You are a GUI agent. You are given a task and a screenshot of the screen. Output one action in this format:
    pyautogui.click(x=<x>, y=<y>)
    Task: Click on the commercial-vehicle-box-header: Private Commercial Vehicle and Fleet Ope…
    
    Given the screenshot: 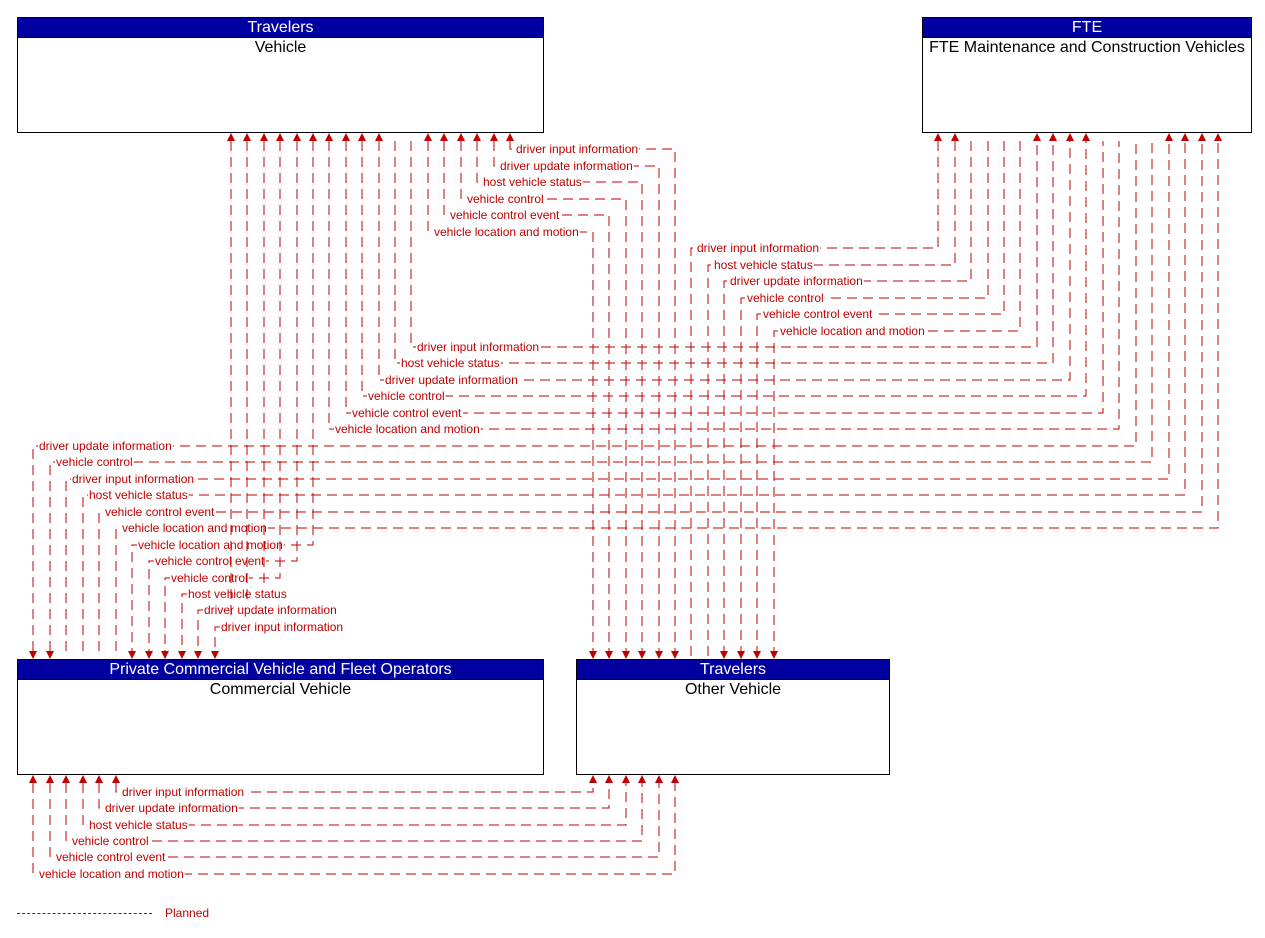 What is the action you would take?
    pyautogui.click(x=280, y=670)
    